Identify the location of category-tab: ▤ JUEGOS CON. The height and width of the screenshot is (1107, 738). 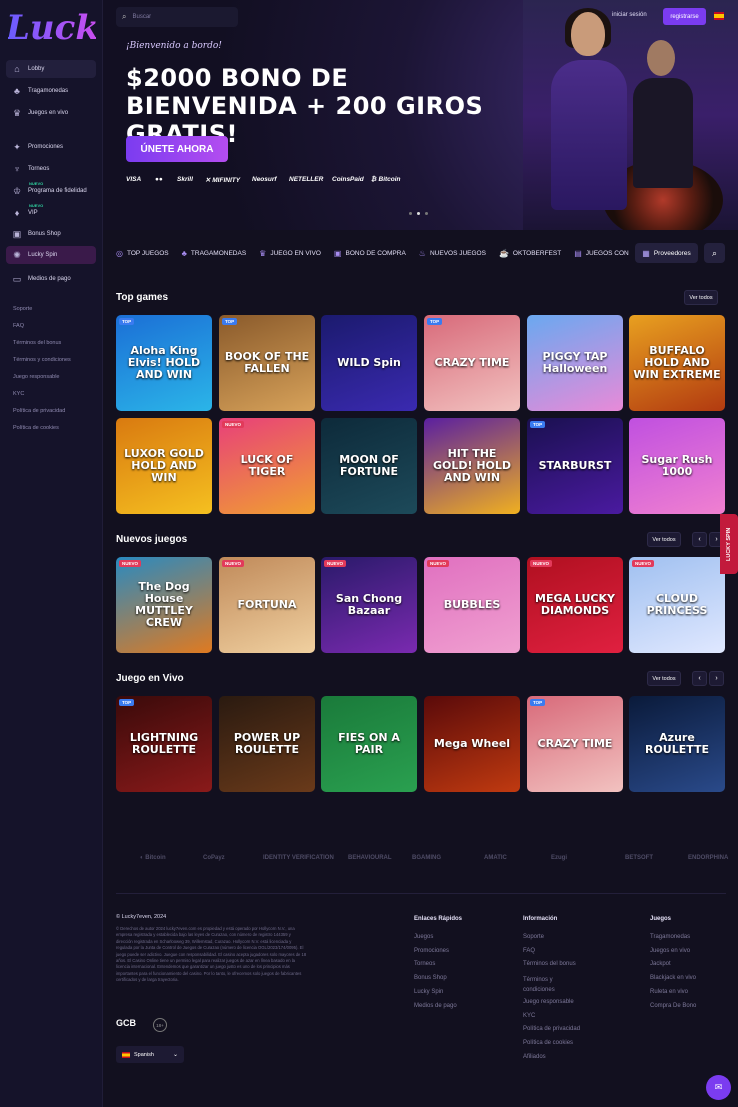
(601, 253).